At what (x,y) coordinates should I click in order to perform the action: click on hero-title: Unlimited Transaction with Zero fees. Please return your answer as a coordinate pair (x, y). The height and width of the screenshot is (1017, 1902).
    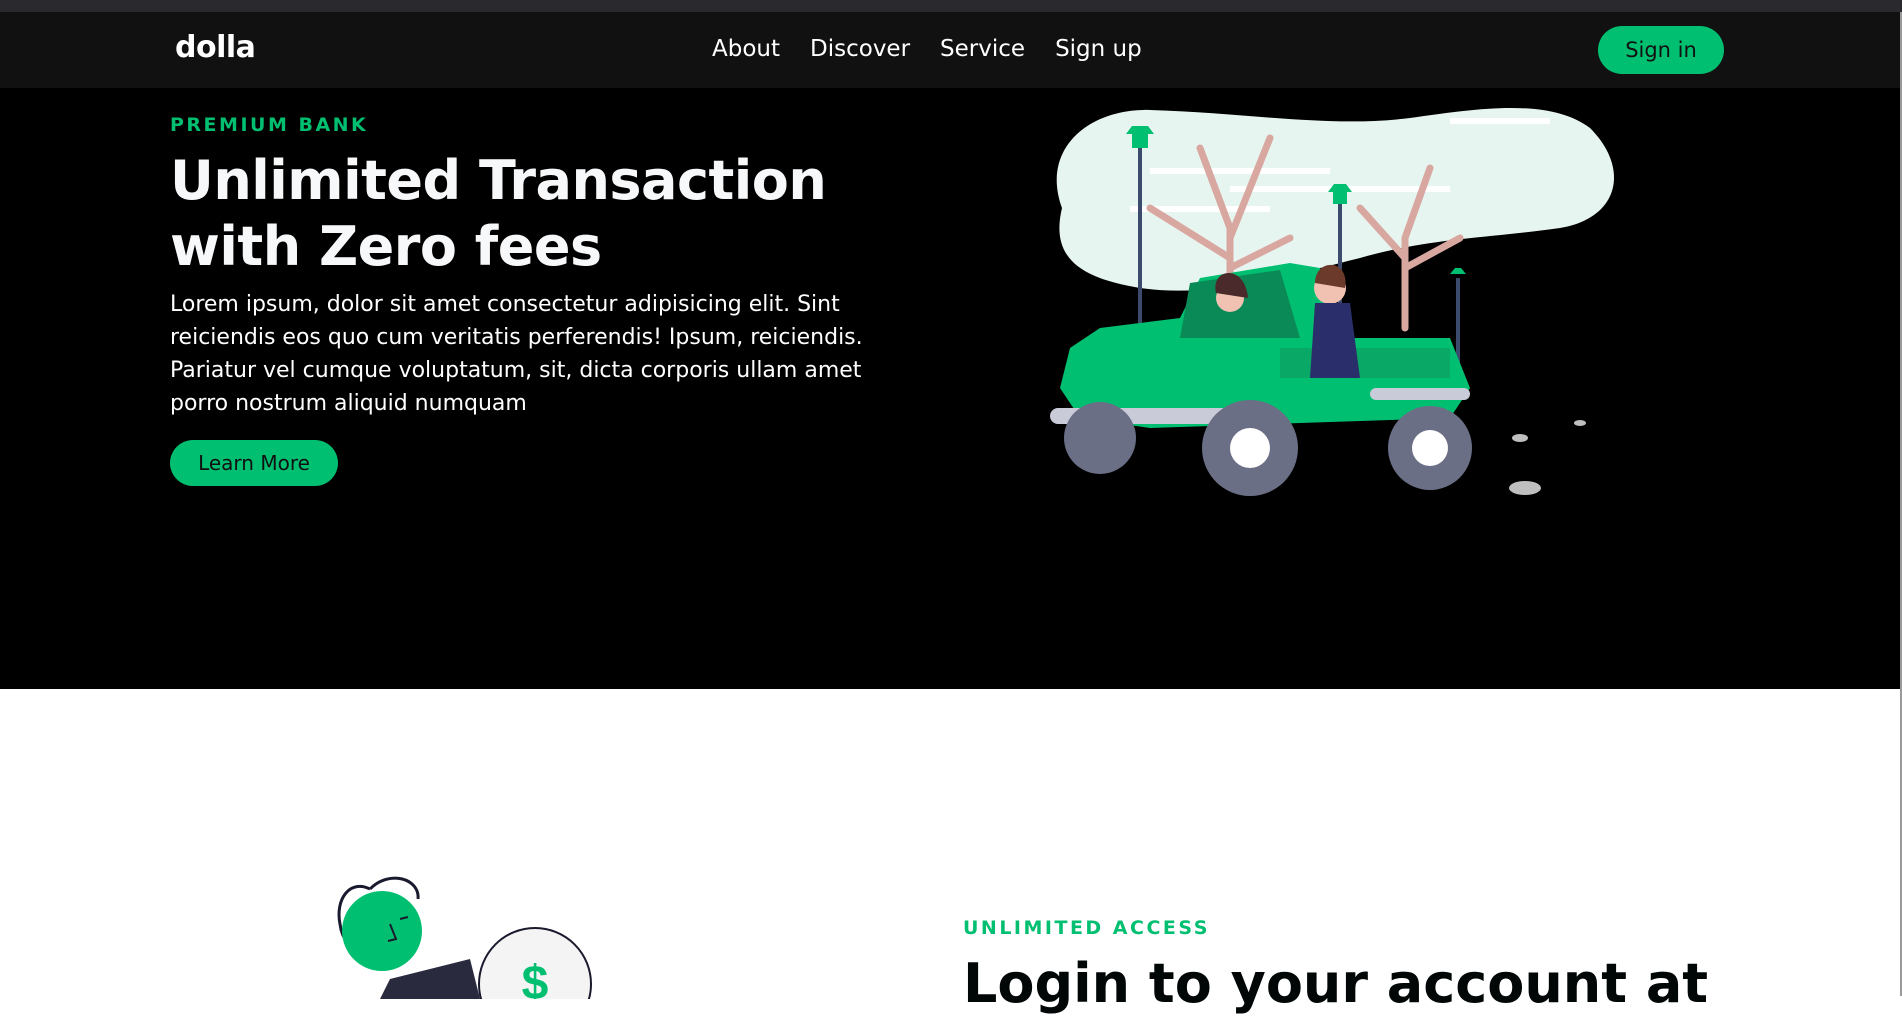
    Looking at the image, I should click on (498, 213).